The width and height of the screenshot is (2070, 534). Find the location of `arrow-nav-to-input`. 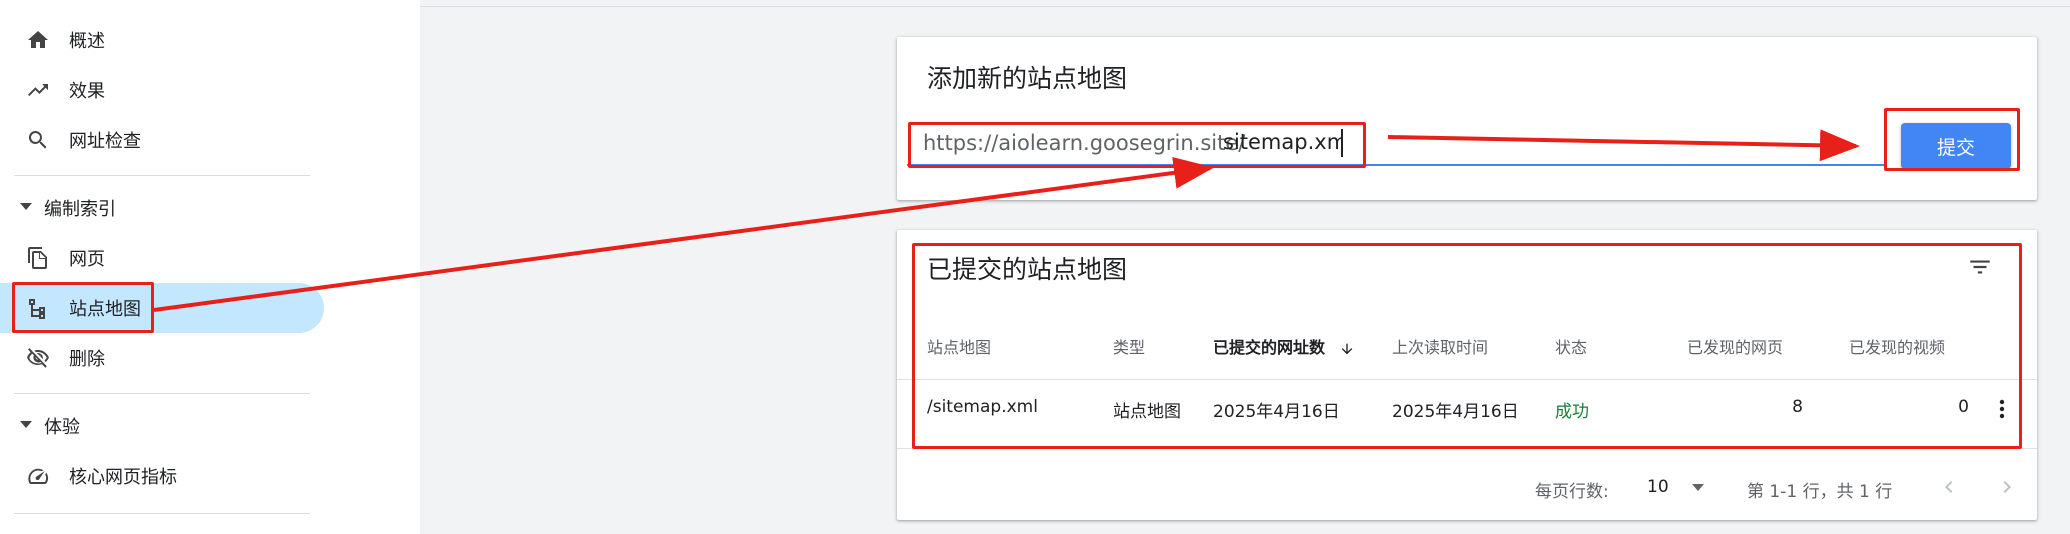

arrow-nav-to-input is located at coordinates (683, 234).